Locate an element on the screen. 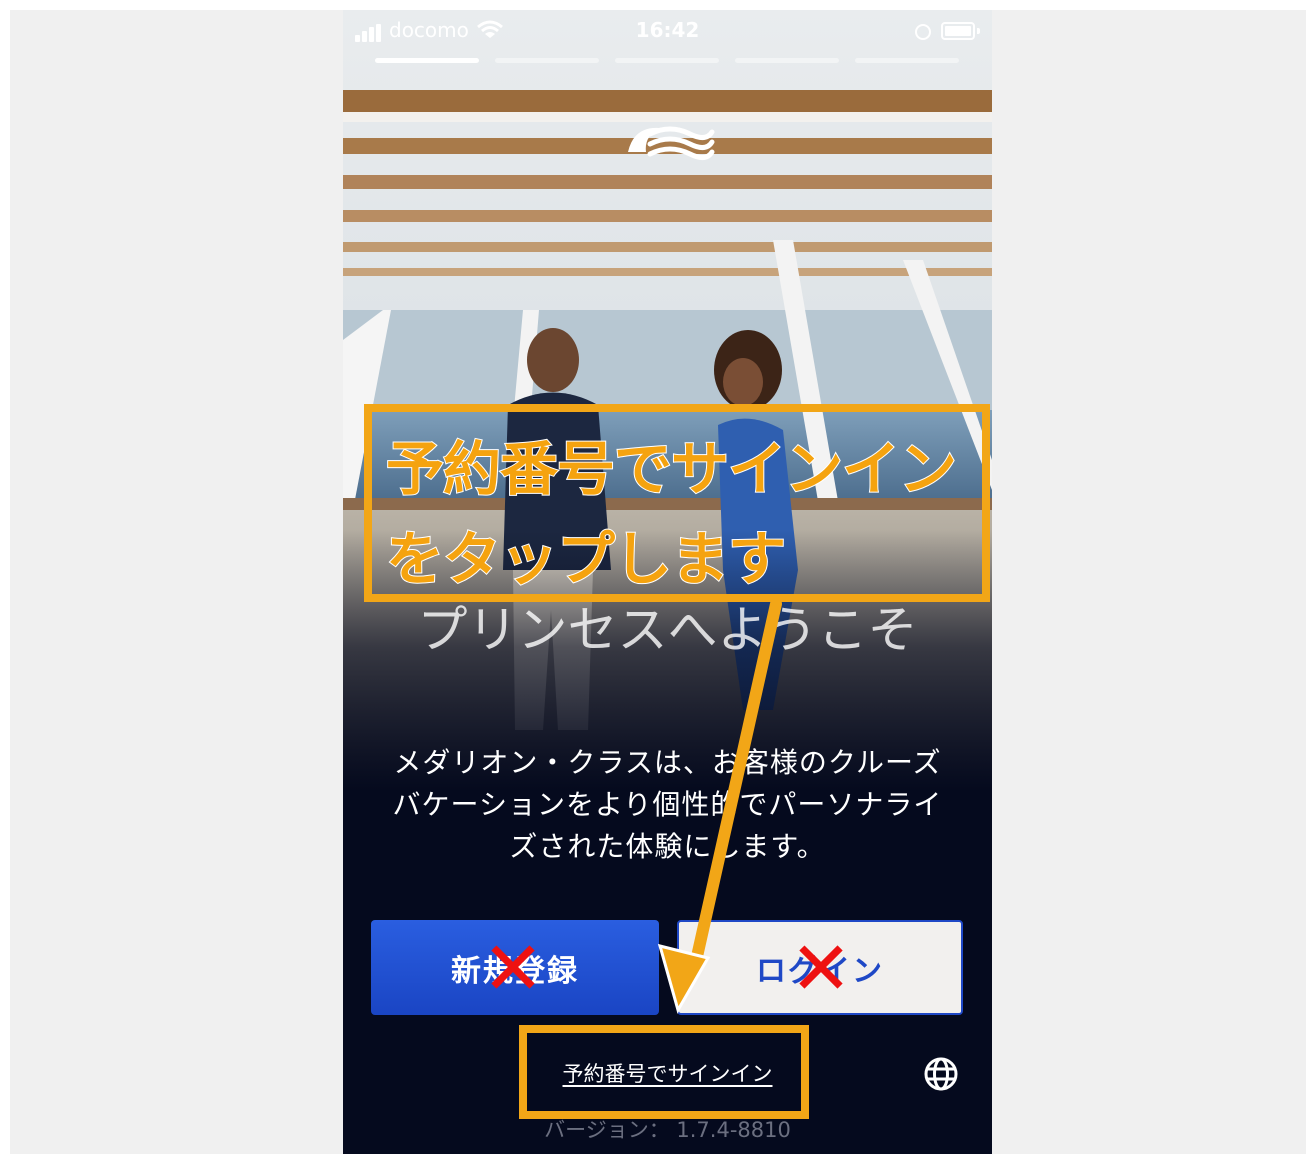 The width and height of the screenshot is (1316, 1154). princess-seawitch-logo-icon is located at coordinates (671, 143).